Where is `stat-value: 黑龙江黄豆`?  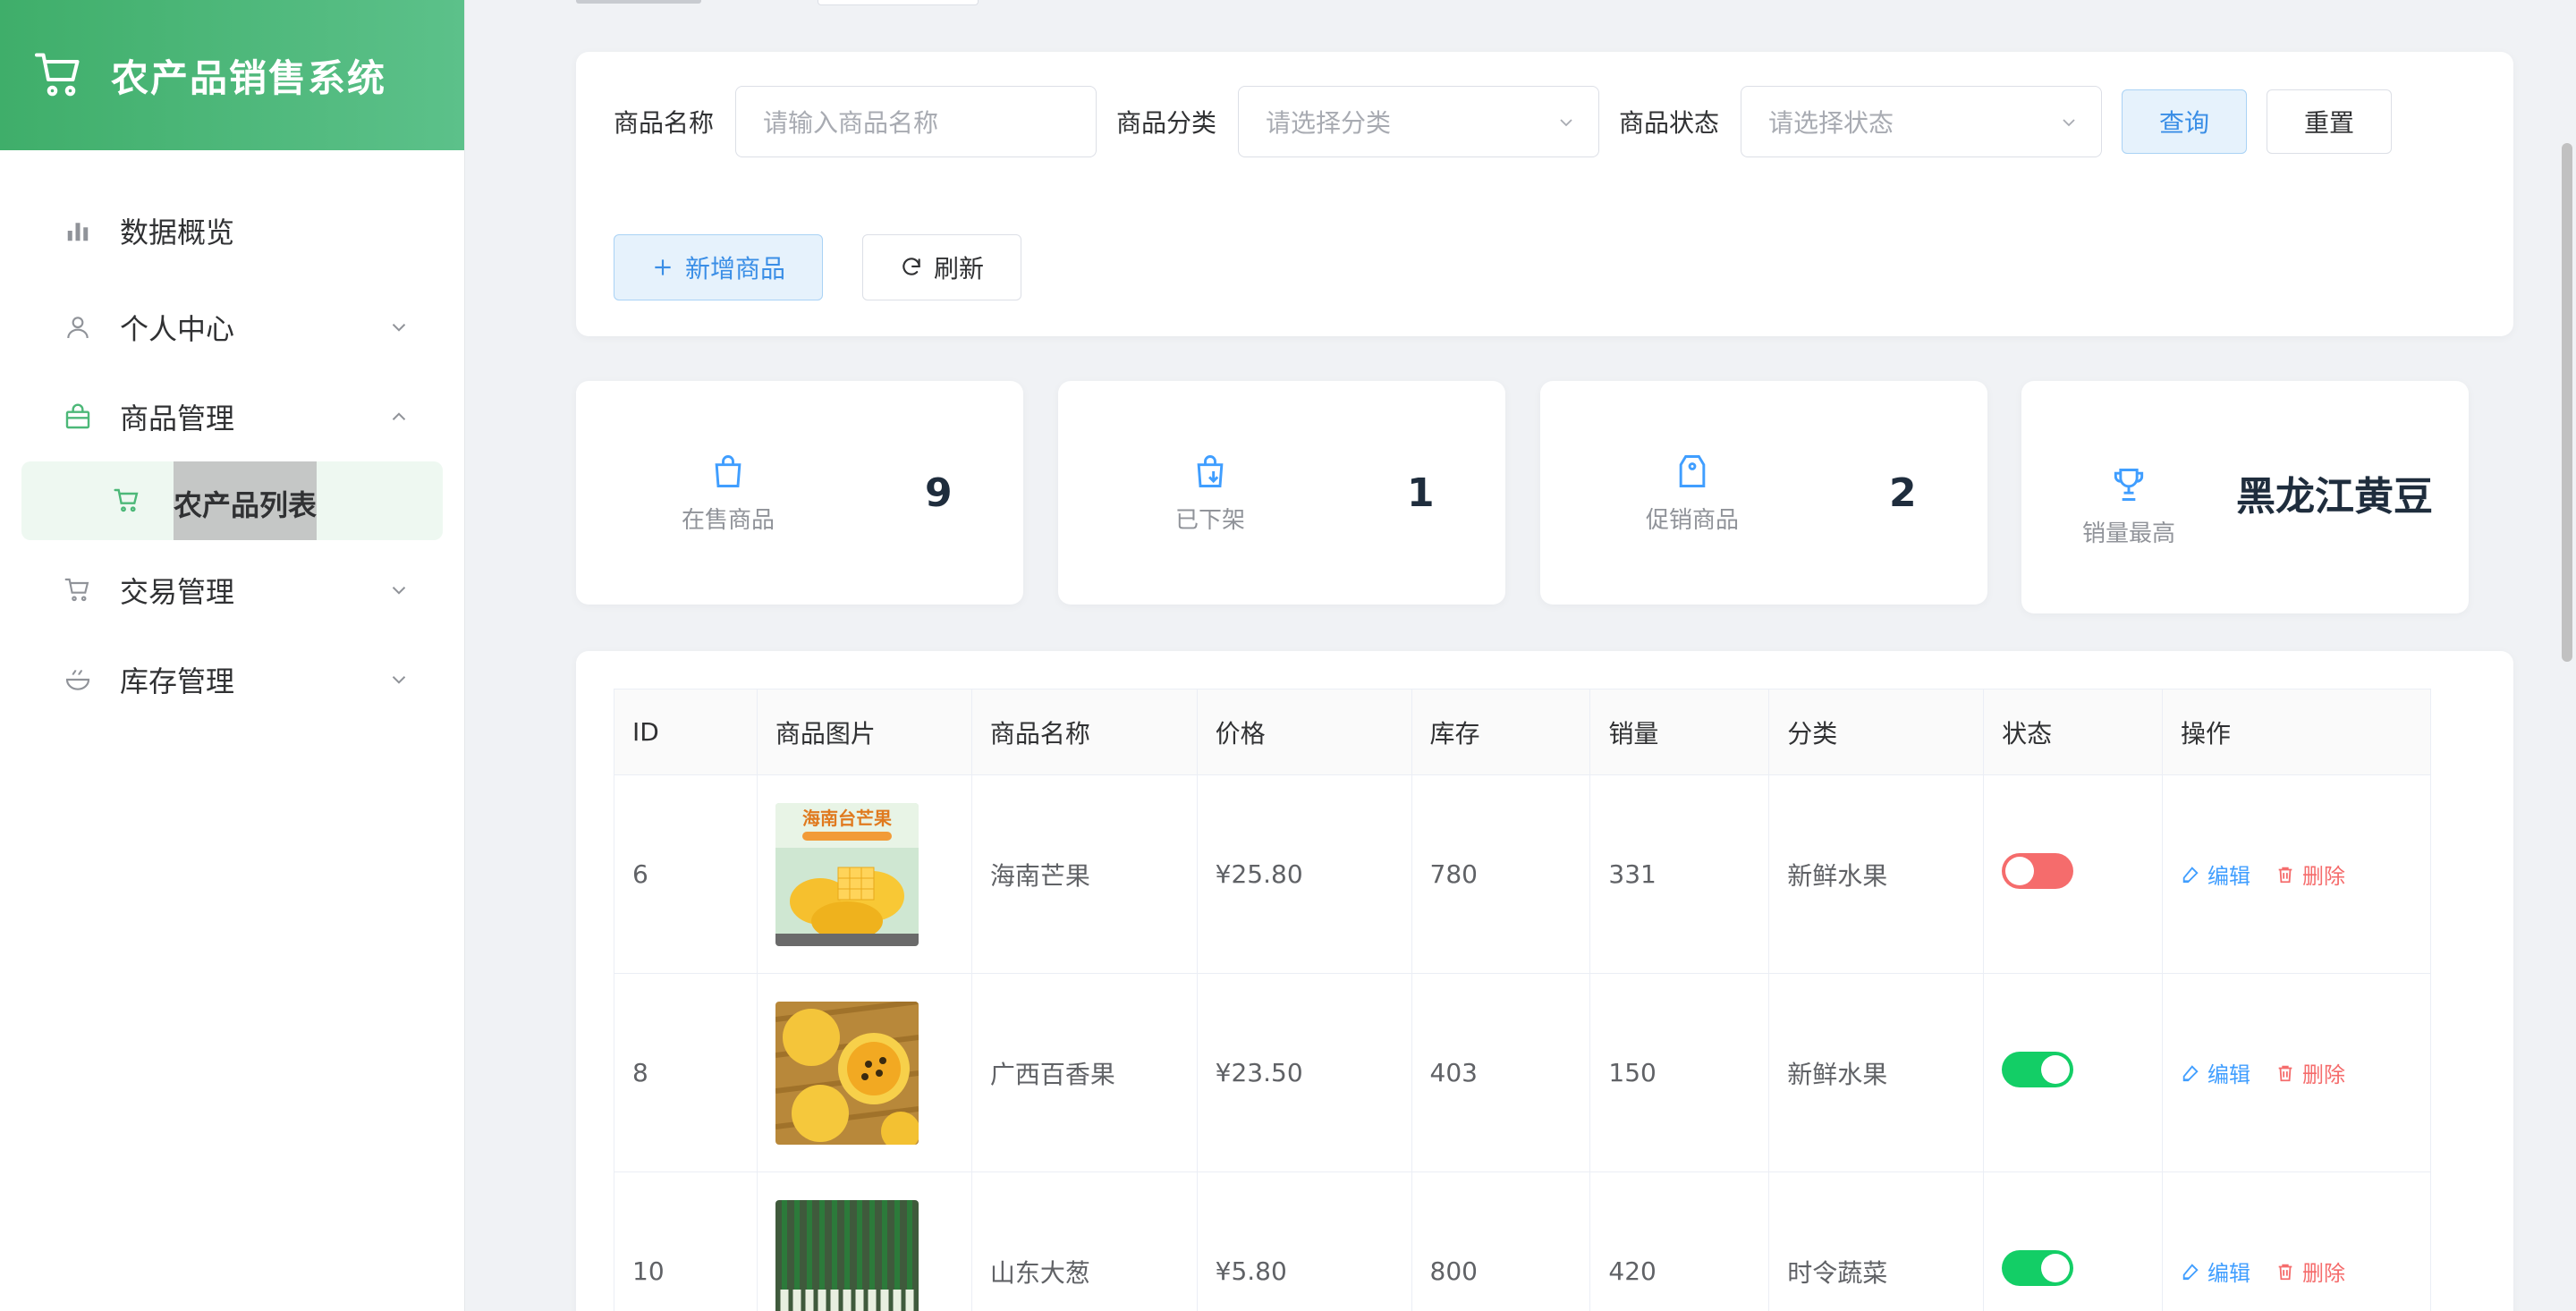 stat-value: 黑龙江黄豆 is located at coordinates (2334, 497).